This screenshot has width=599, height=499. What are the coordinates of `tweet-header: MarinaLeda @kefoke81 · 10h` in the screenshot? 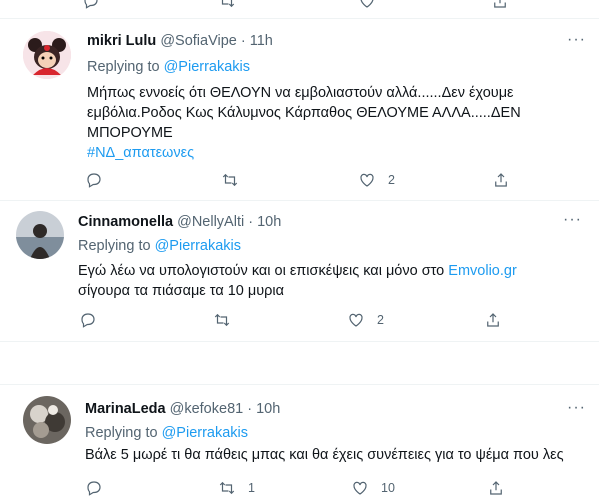 It's located at (182, 409).